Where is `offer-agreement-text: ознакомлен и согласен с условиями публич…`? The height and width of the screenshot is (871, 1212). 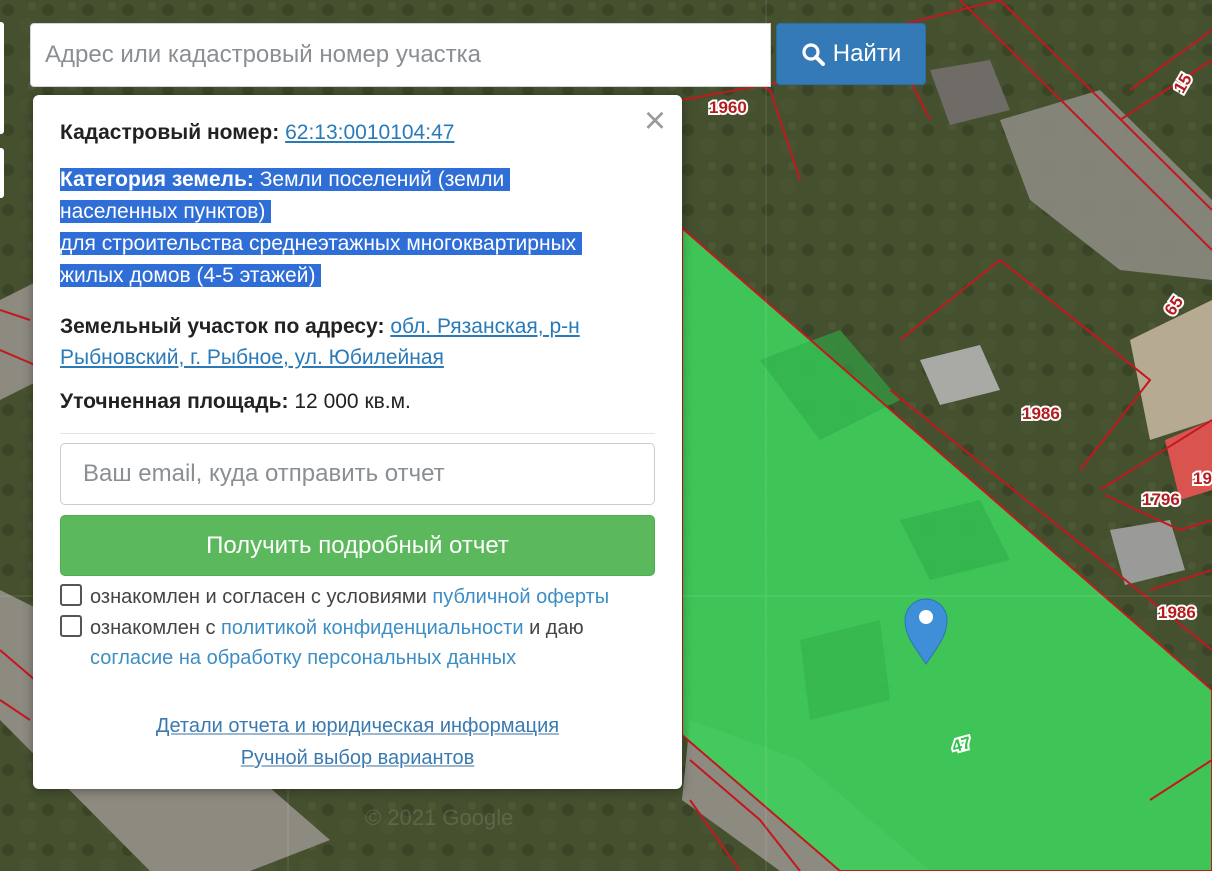 offer-agreement-text: ознакомлен и согласен с условиями публич… is located at coordinates (350, 597).